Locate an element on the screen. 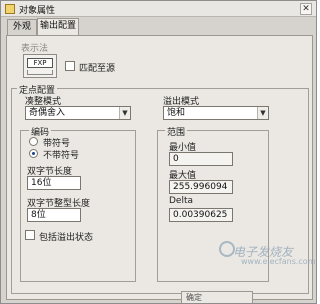  title-bar: 对象属性 ✕ is located at coordinates (158, 9).